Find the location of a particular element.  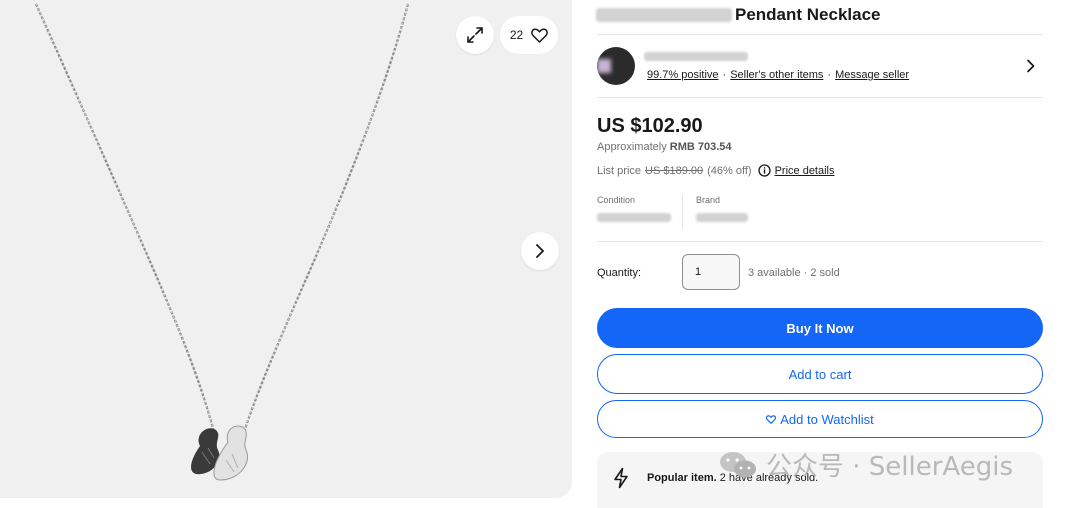

buy-it-now-label: Buy It Now is located at coordinates (820, 328).